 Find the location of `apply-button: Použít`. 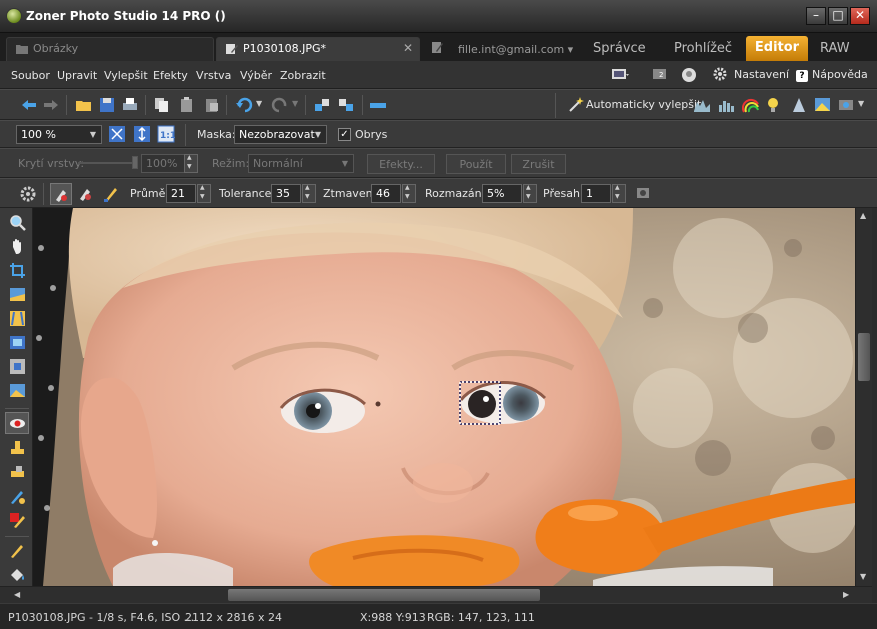

apply-button: Použít is located at coordinates (476, 164).